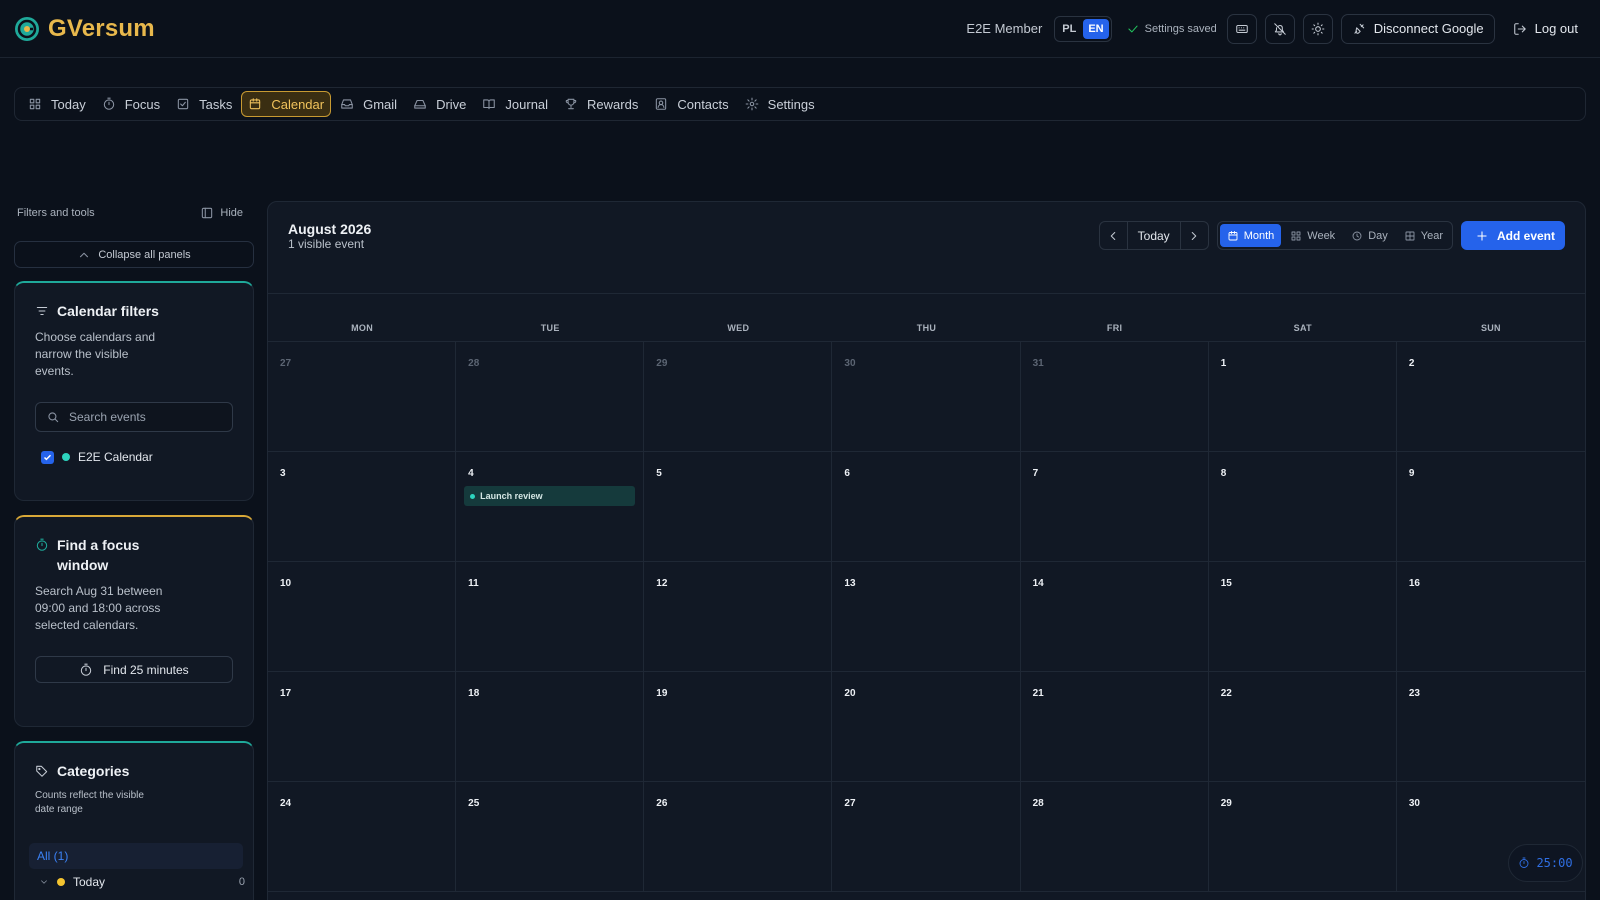  I want to click on nav-item-calendar: Calendar, so click(286, 104).